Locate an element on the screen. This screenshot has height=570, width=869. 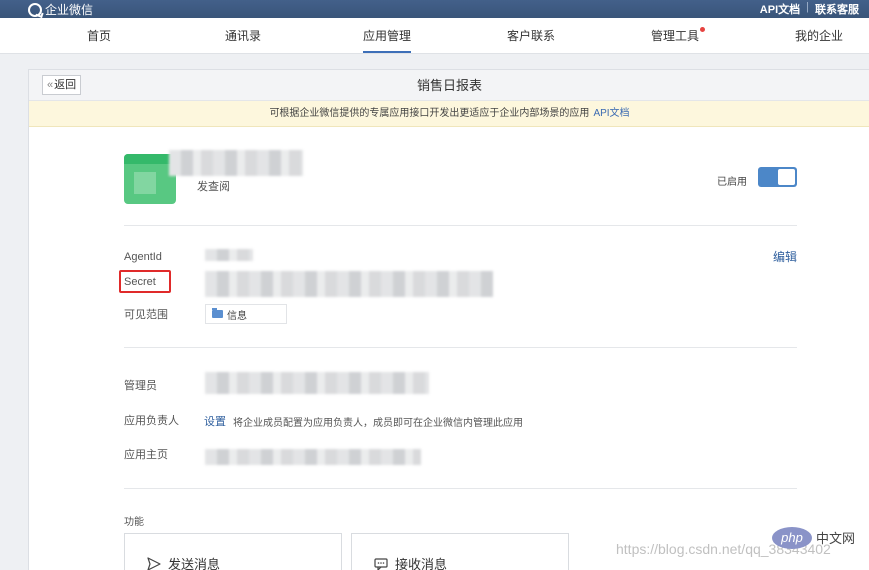
folder-icon is located at coordinates (217, 313).